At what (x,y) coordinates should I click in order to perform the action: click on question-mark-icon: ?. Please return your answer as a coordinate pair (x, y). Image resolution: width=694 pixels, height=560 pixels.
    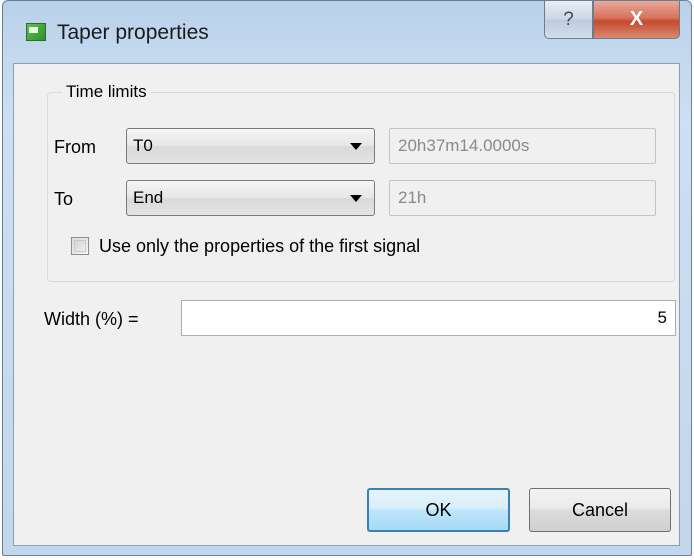
    Looking at the image, I should click on (568, 19).